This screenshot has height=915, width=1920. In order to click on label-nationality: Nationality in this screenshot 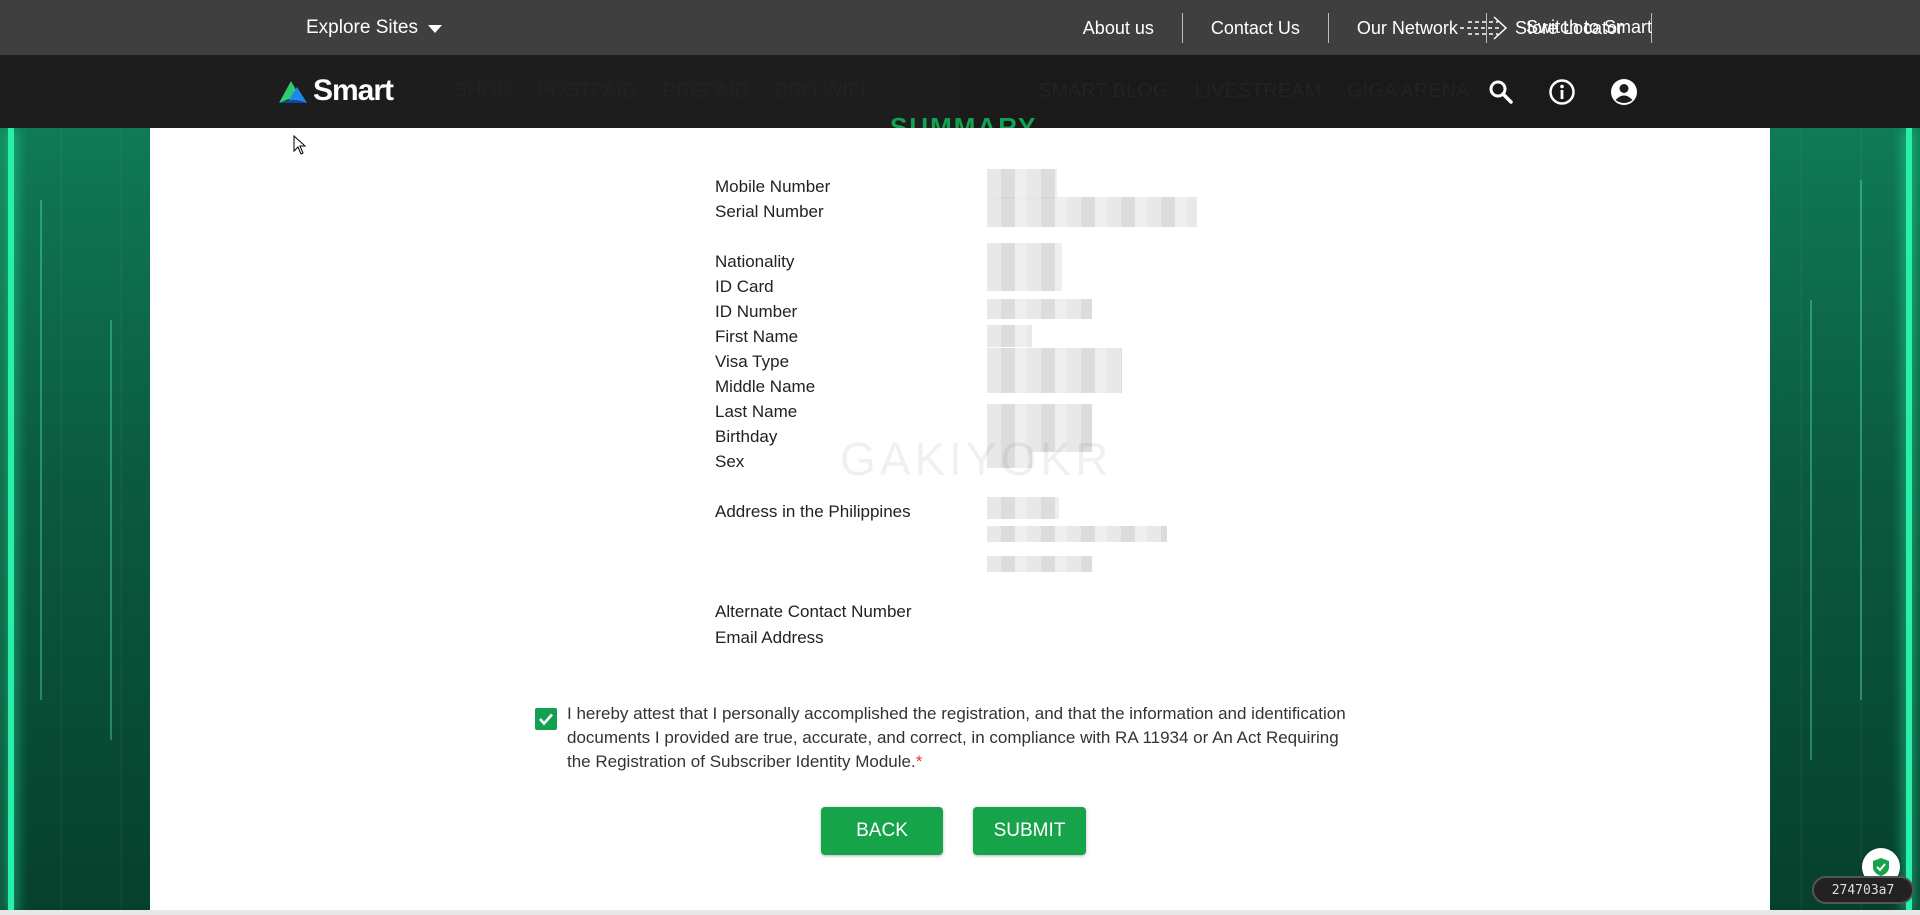, I will do `click(755, 261)`.